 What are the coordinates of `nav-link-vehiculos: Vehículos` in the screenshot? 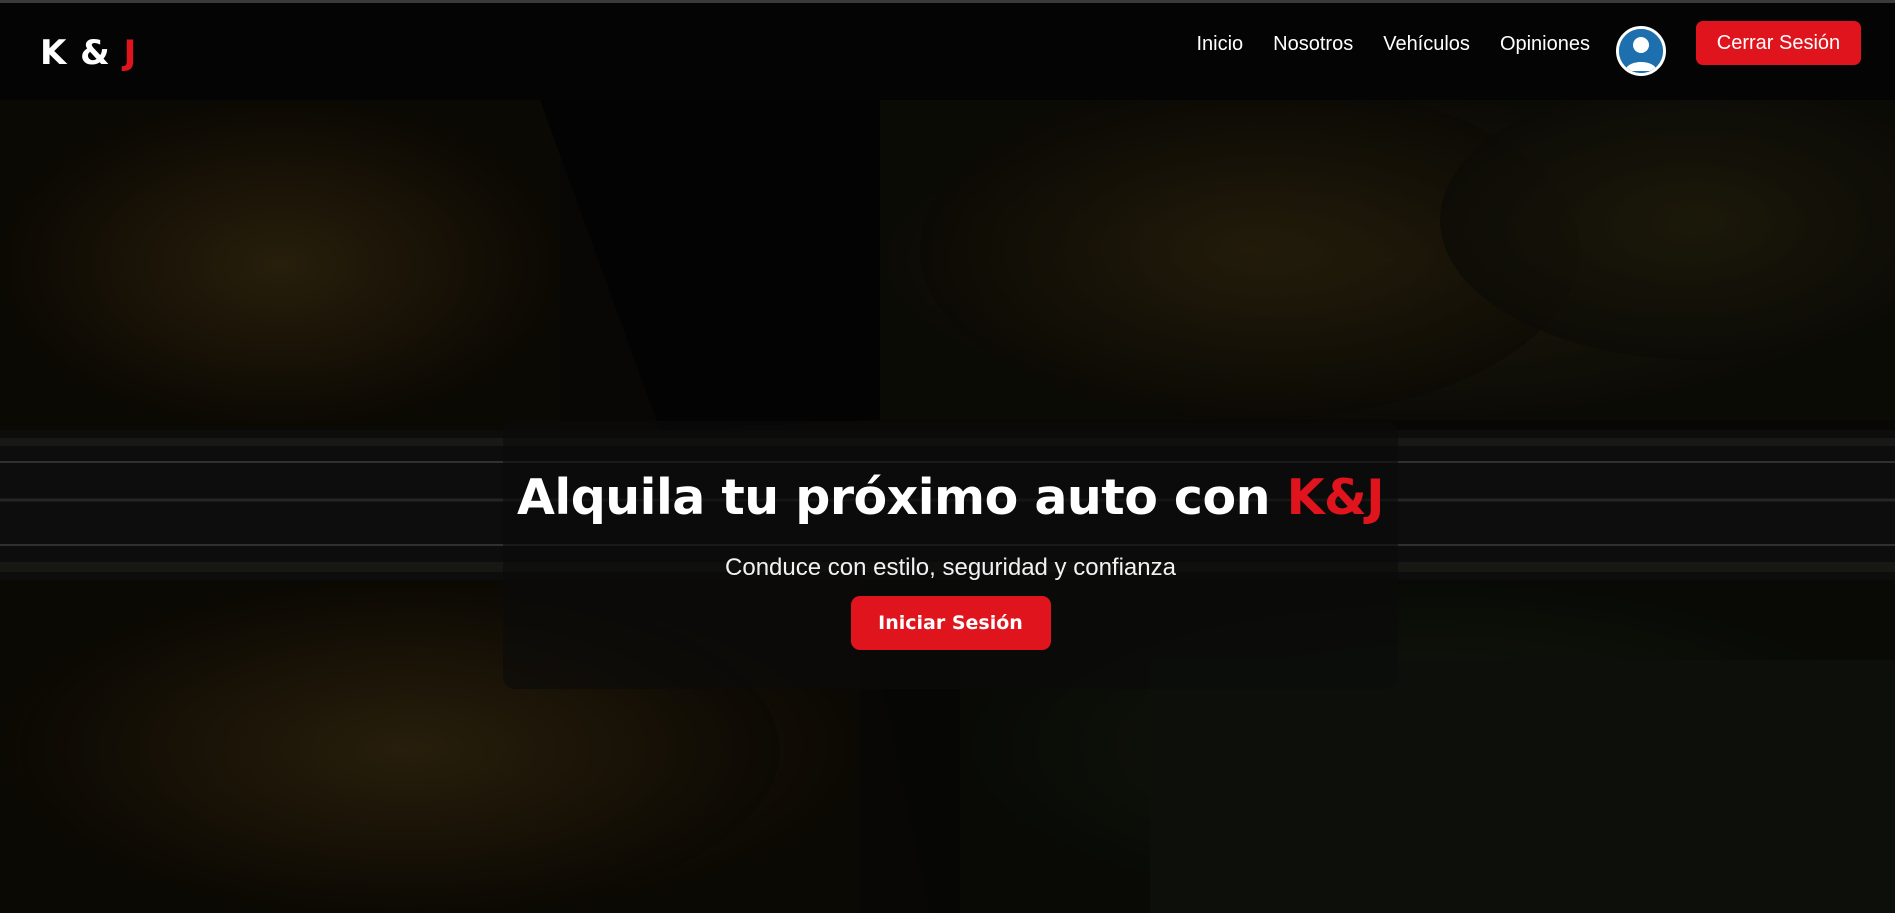 It's located at (1426, 44).